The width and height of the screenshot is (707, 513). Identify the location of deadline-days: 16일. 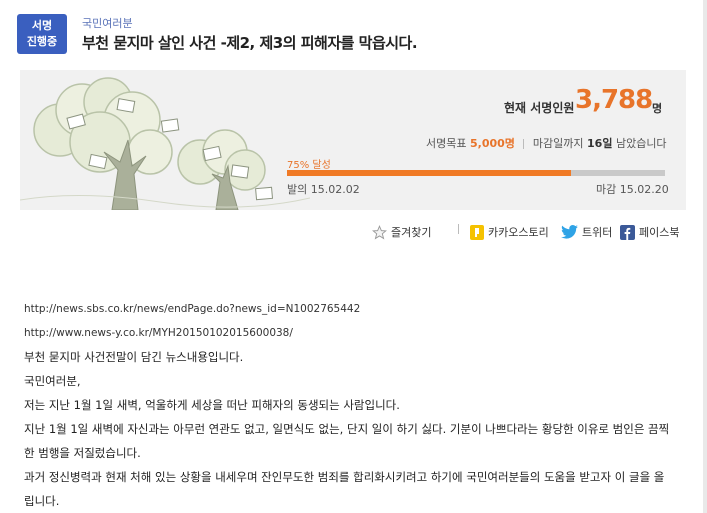
(600, 143).